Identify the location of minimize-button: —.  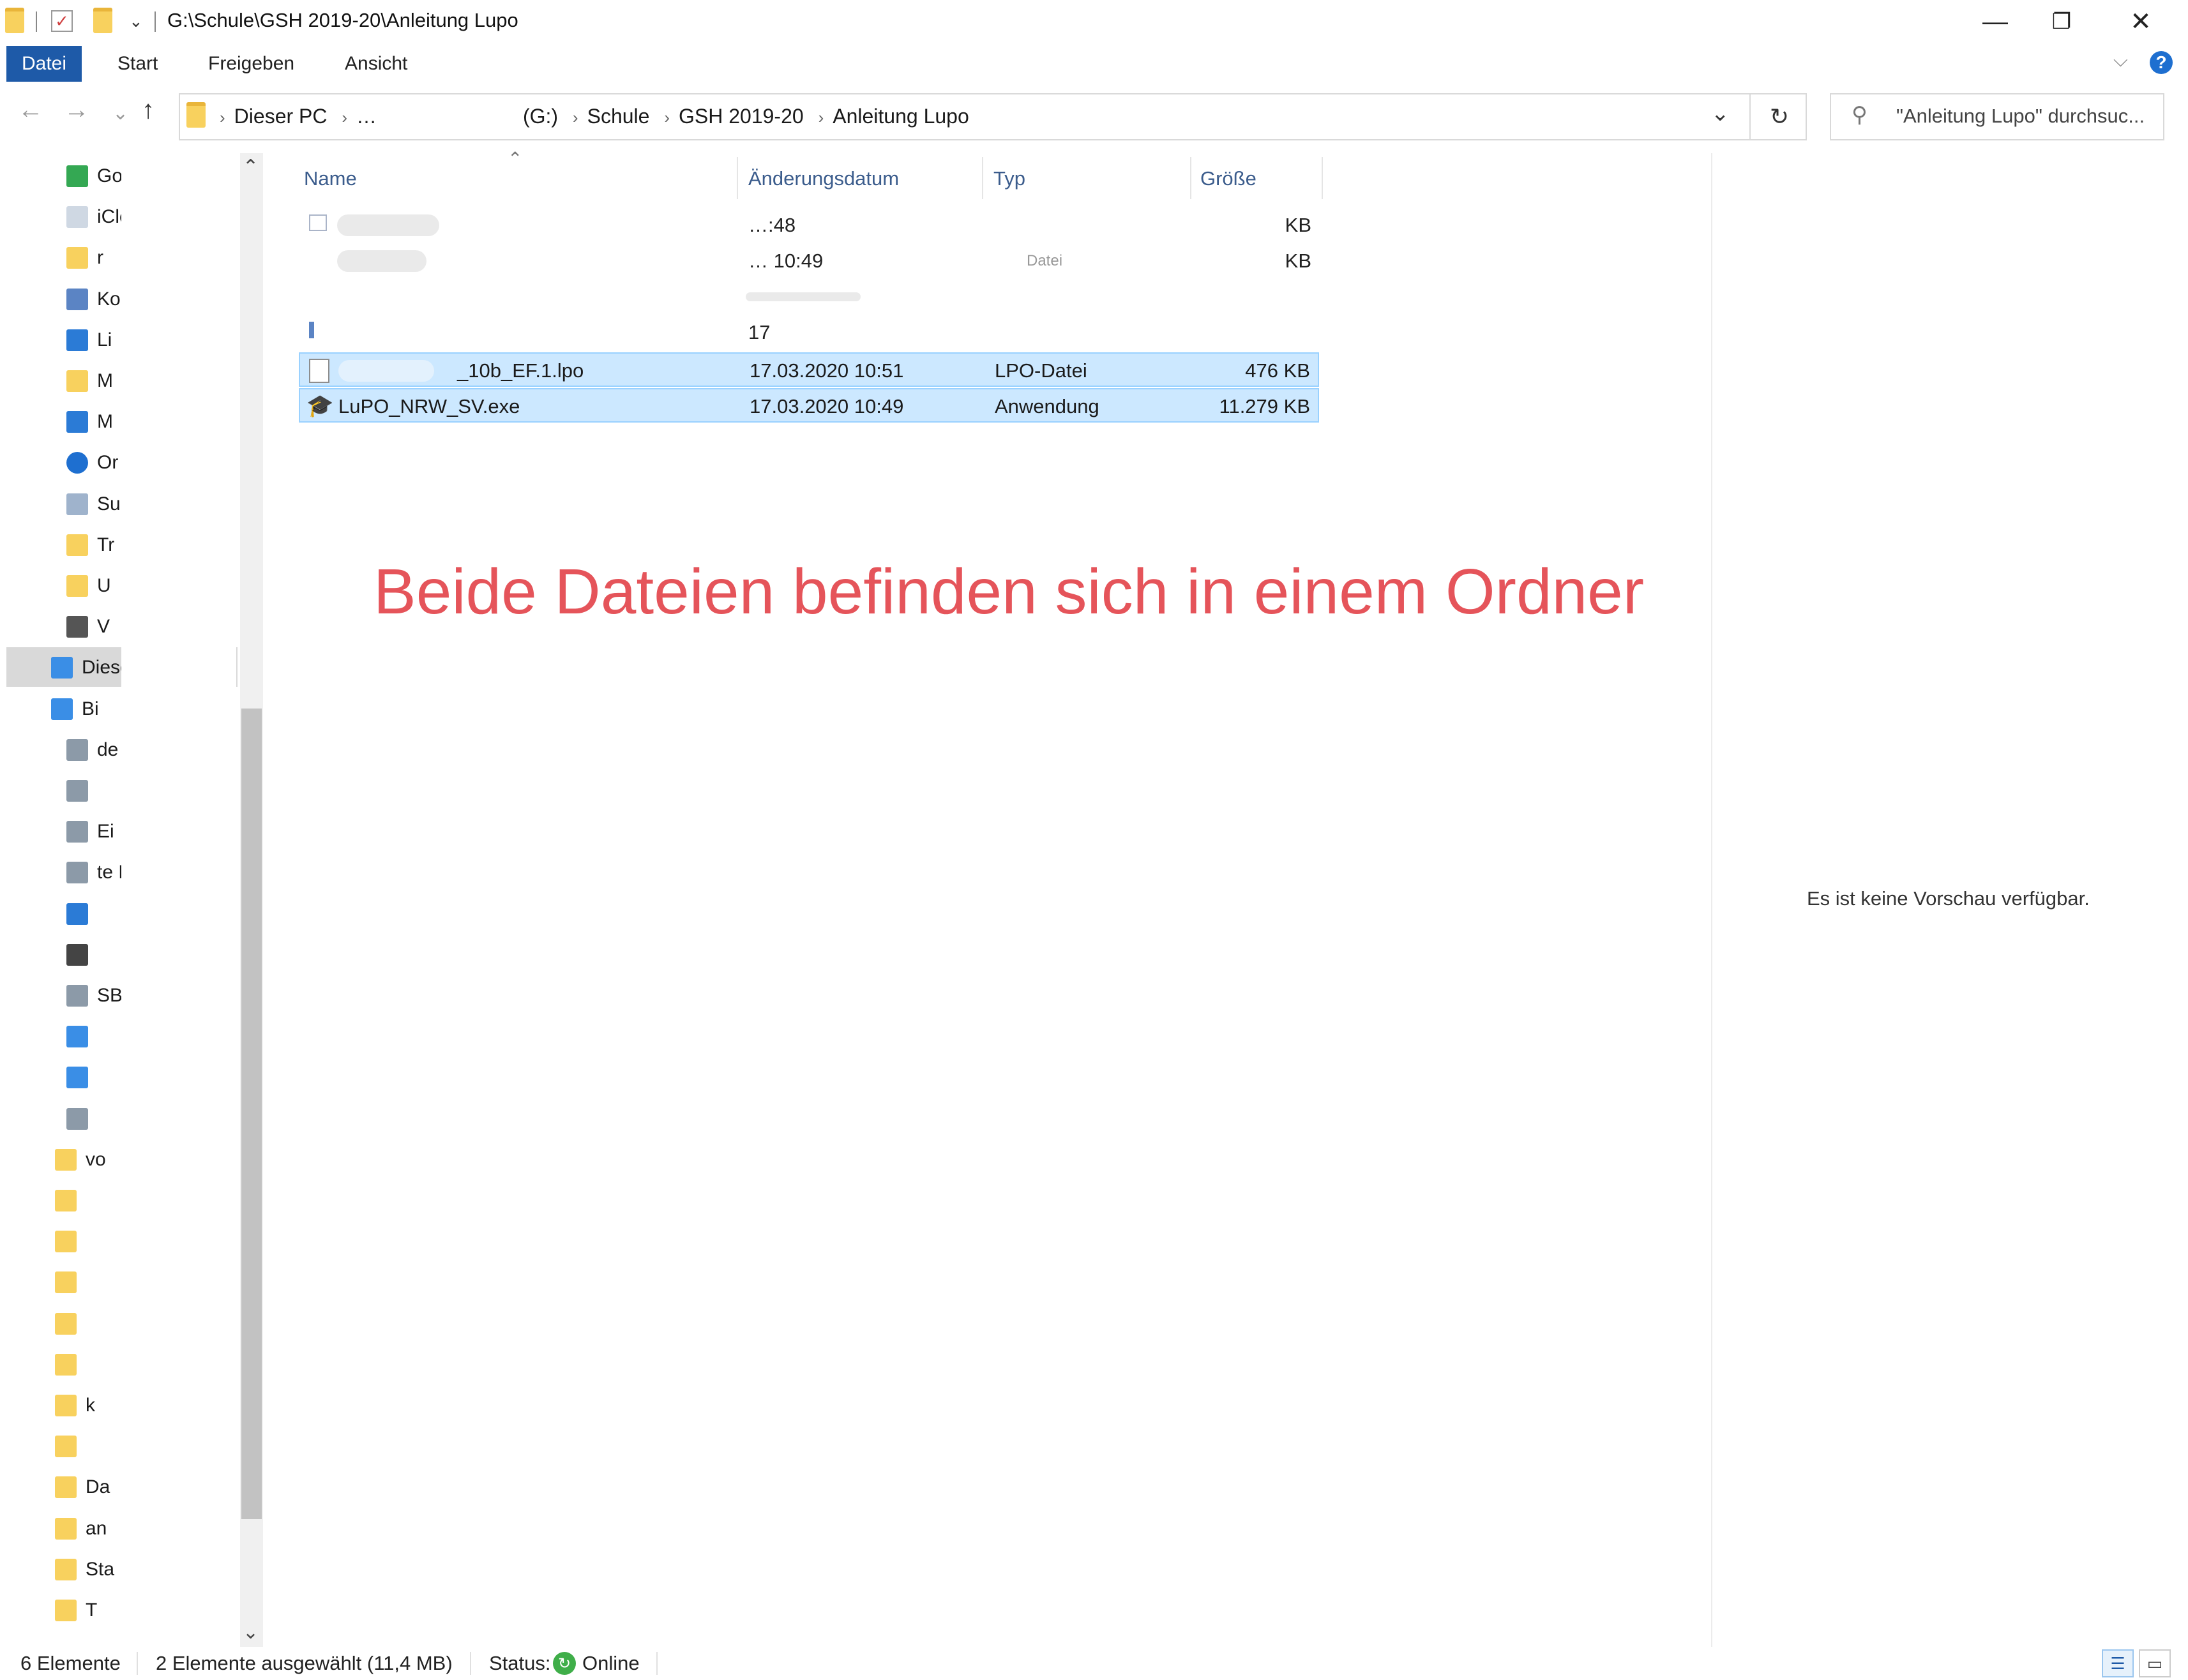
(1995, 22).